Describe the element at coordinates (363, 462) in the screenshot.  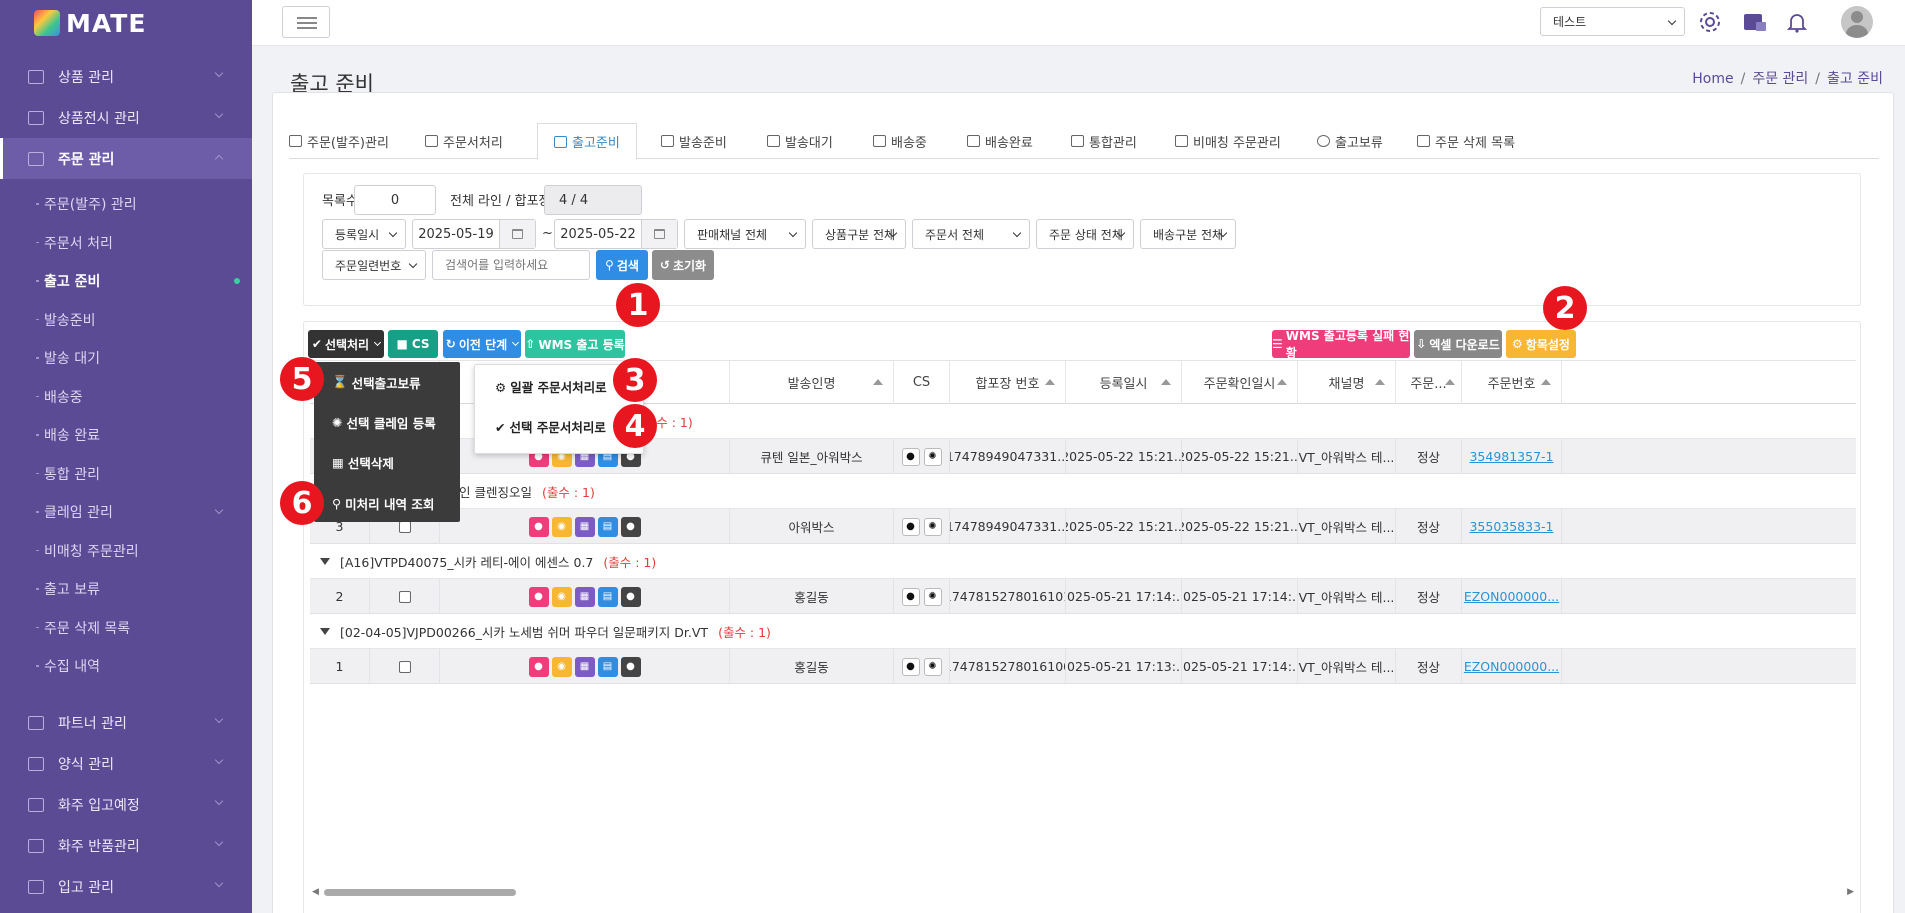
I see `menu-item-delete: ▦ 선택삭제` at that location.